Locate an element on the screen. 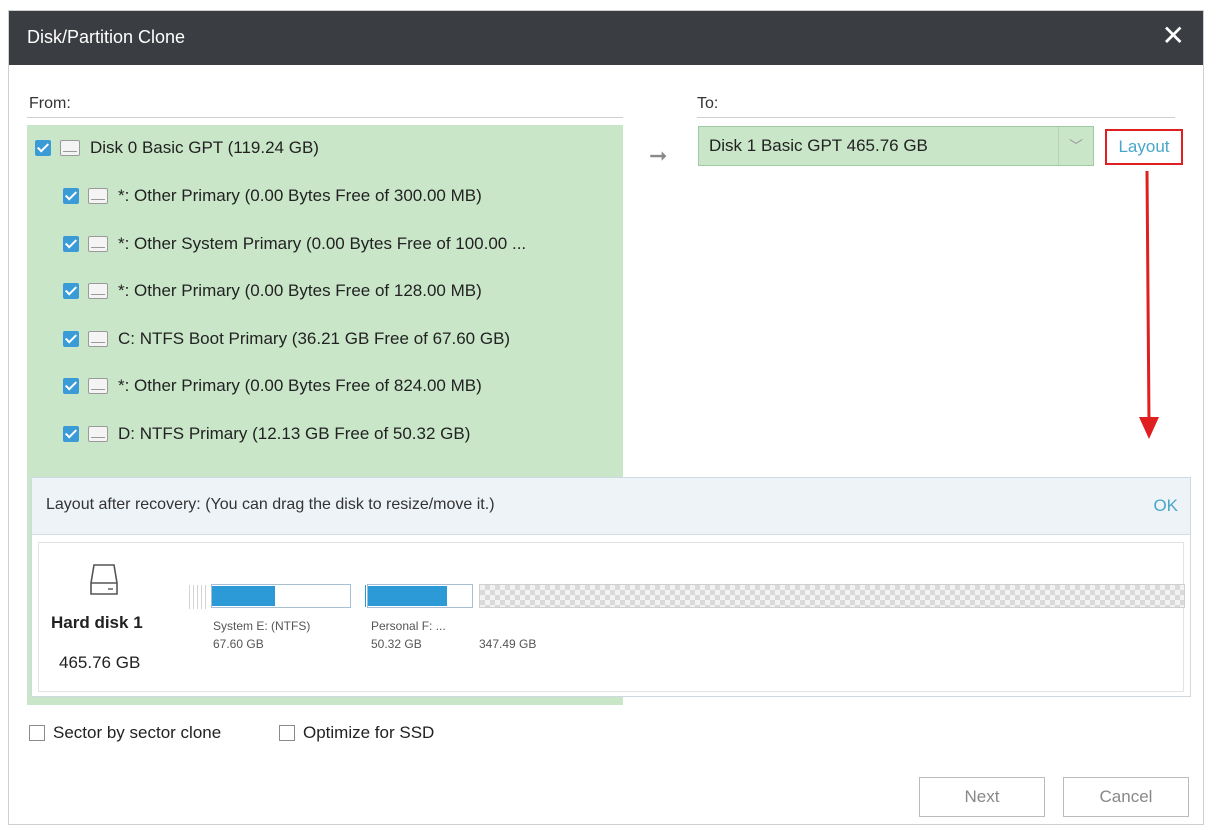 The image size is (1208, 827). to-divider is located at coordinates (936, 117).